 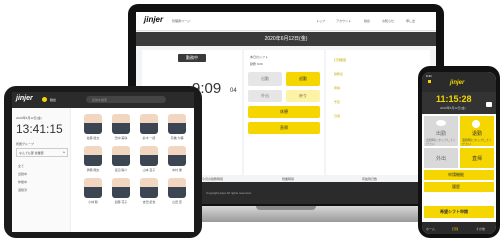 I want to click on phone-tab-bar: ホーム 打刻 その他, so click(x=459, y=228).